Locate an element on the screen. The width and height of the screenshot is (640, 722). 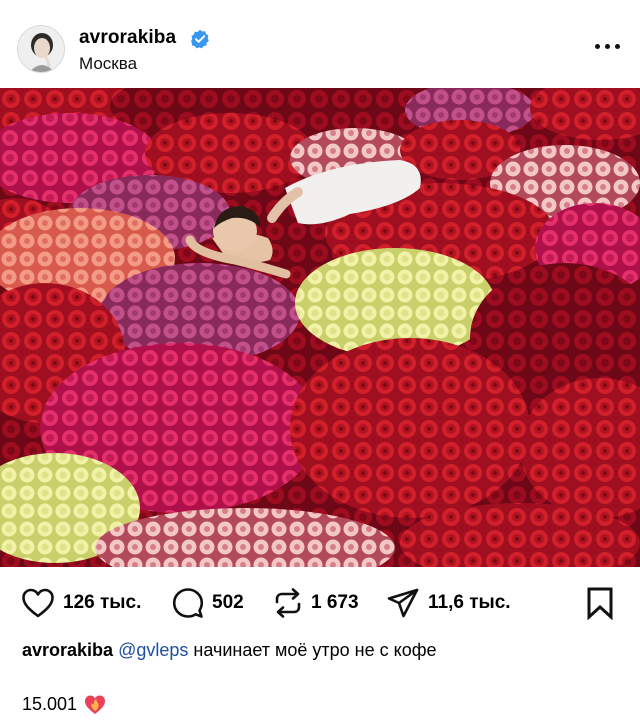
post-username: avrorakiba is located at coordinates (127, 38).